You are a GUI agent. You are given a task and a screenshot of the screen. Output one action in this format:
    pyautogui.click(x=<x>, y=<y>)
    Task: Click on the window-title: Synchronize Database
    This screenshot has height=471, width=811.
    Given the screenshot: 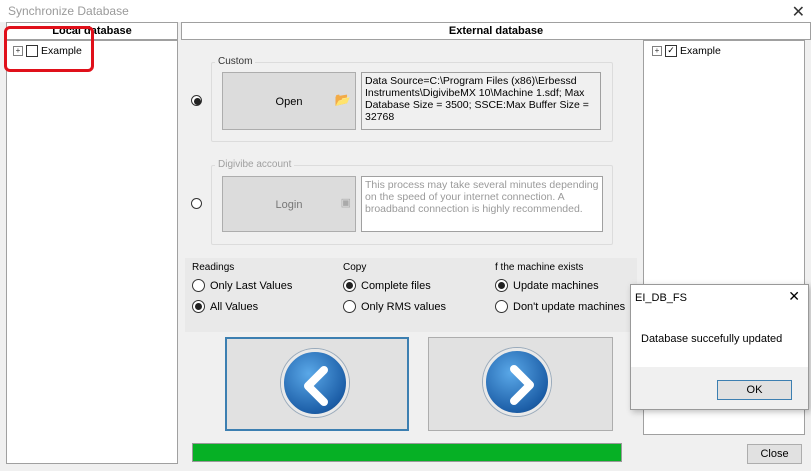 What is the action you would take?
    pyautogui.click(x=68, y=11)
    